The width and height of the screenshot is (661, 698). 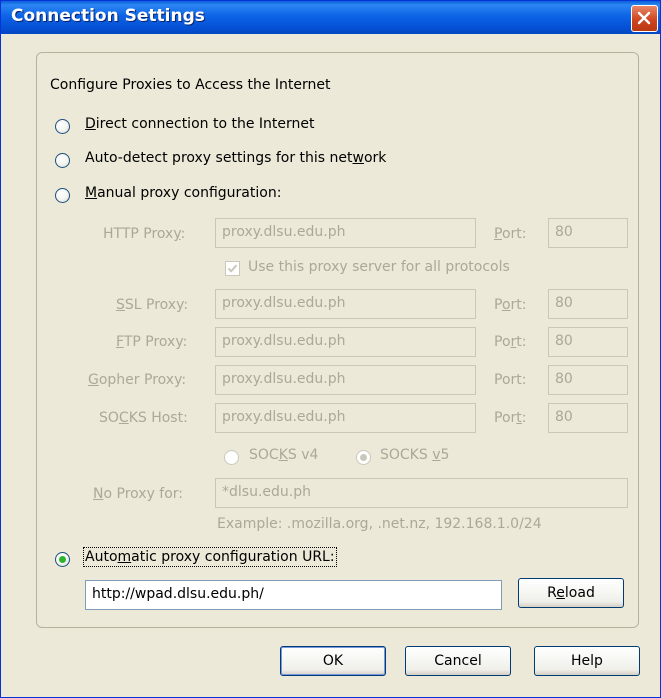 What do you see at coordinates (571, 593) in the screenshot?
I see `reload-button: Reload` at bounding box center [571, 593].